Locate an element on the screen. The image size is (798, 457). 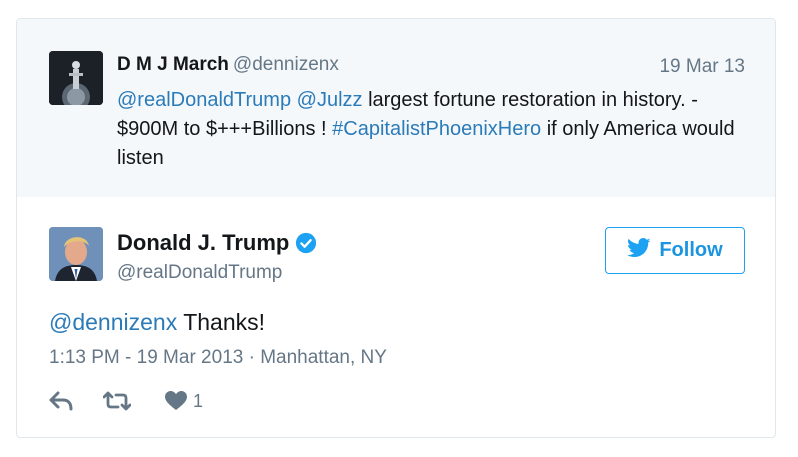
author-name-row: Donald J. Trump is located at coordinates (217, 243).